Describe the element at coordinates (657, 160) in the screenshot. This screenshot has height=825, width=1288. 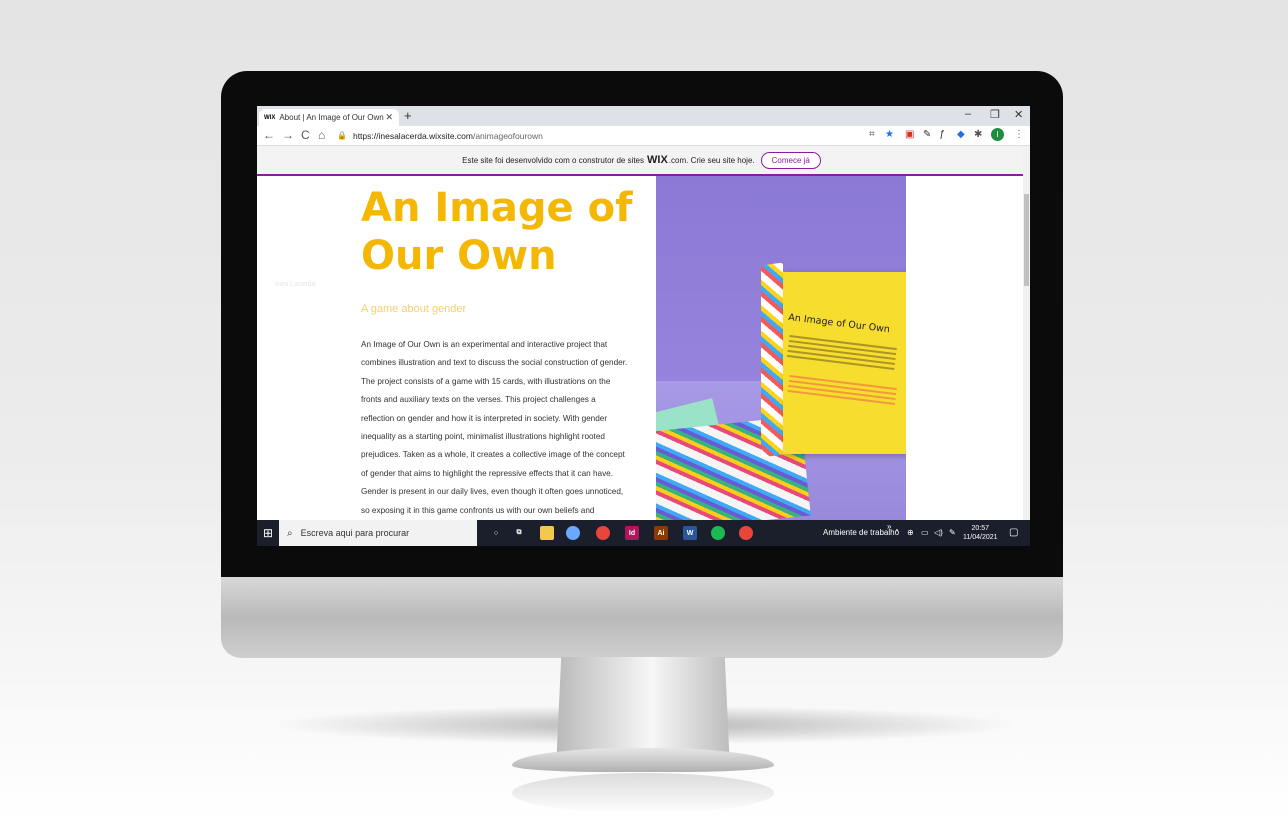
I see `wix-logo: WIX` at that location.